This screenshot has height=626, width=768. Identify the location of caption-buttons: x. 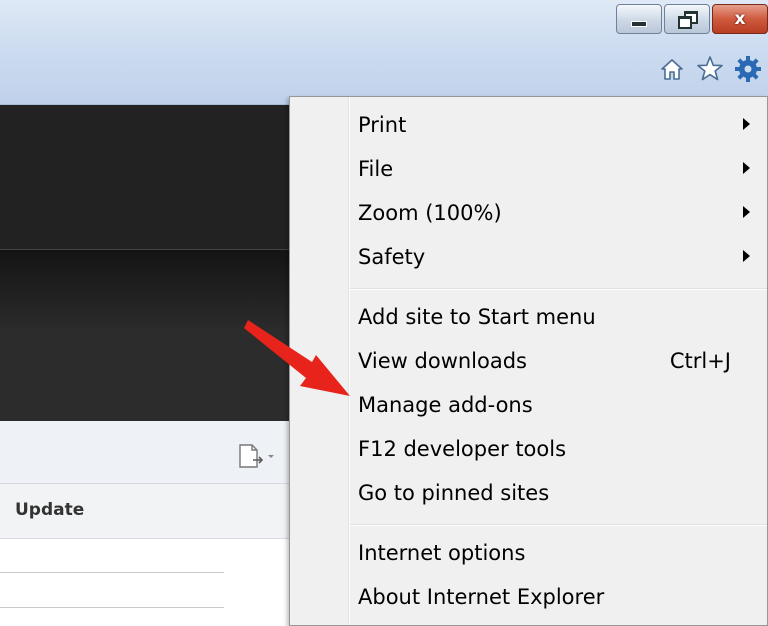
(691, 20).